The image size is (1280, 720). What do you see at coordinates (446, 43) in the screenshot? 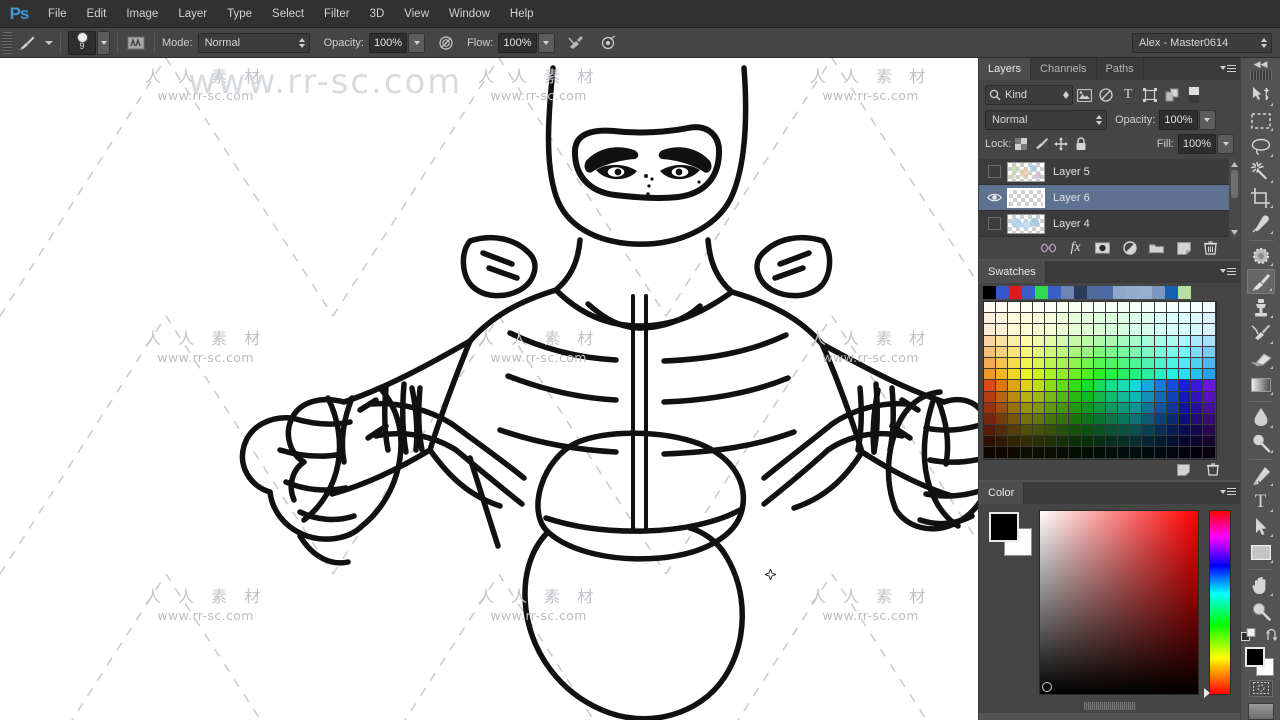
I see `opacity-pressure-icon` at bounding box center [446, 43].